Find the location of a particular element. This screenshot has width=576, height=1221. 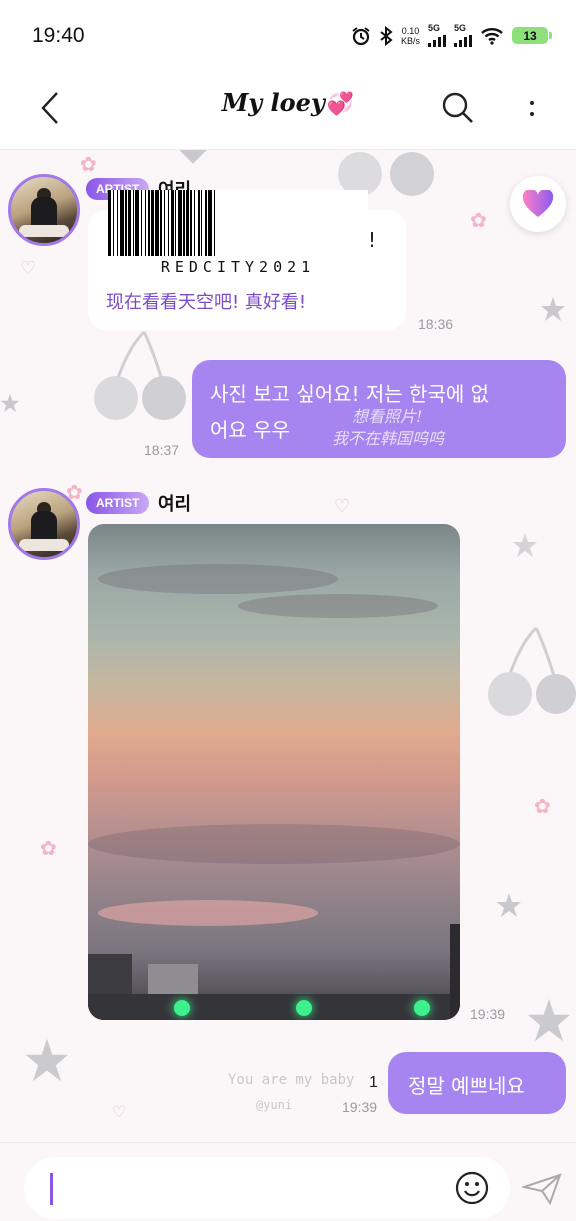

signal-2-label: 5G is located at coordinates (460, 28).